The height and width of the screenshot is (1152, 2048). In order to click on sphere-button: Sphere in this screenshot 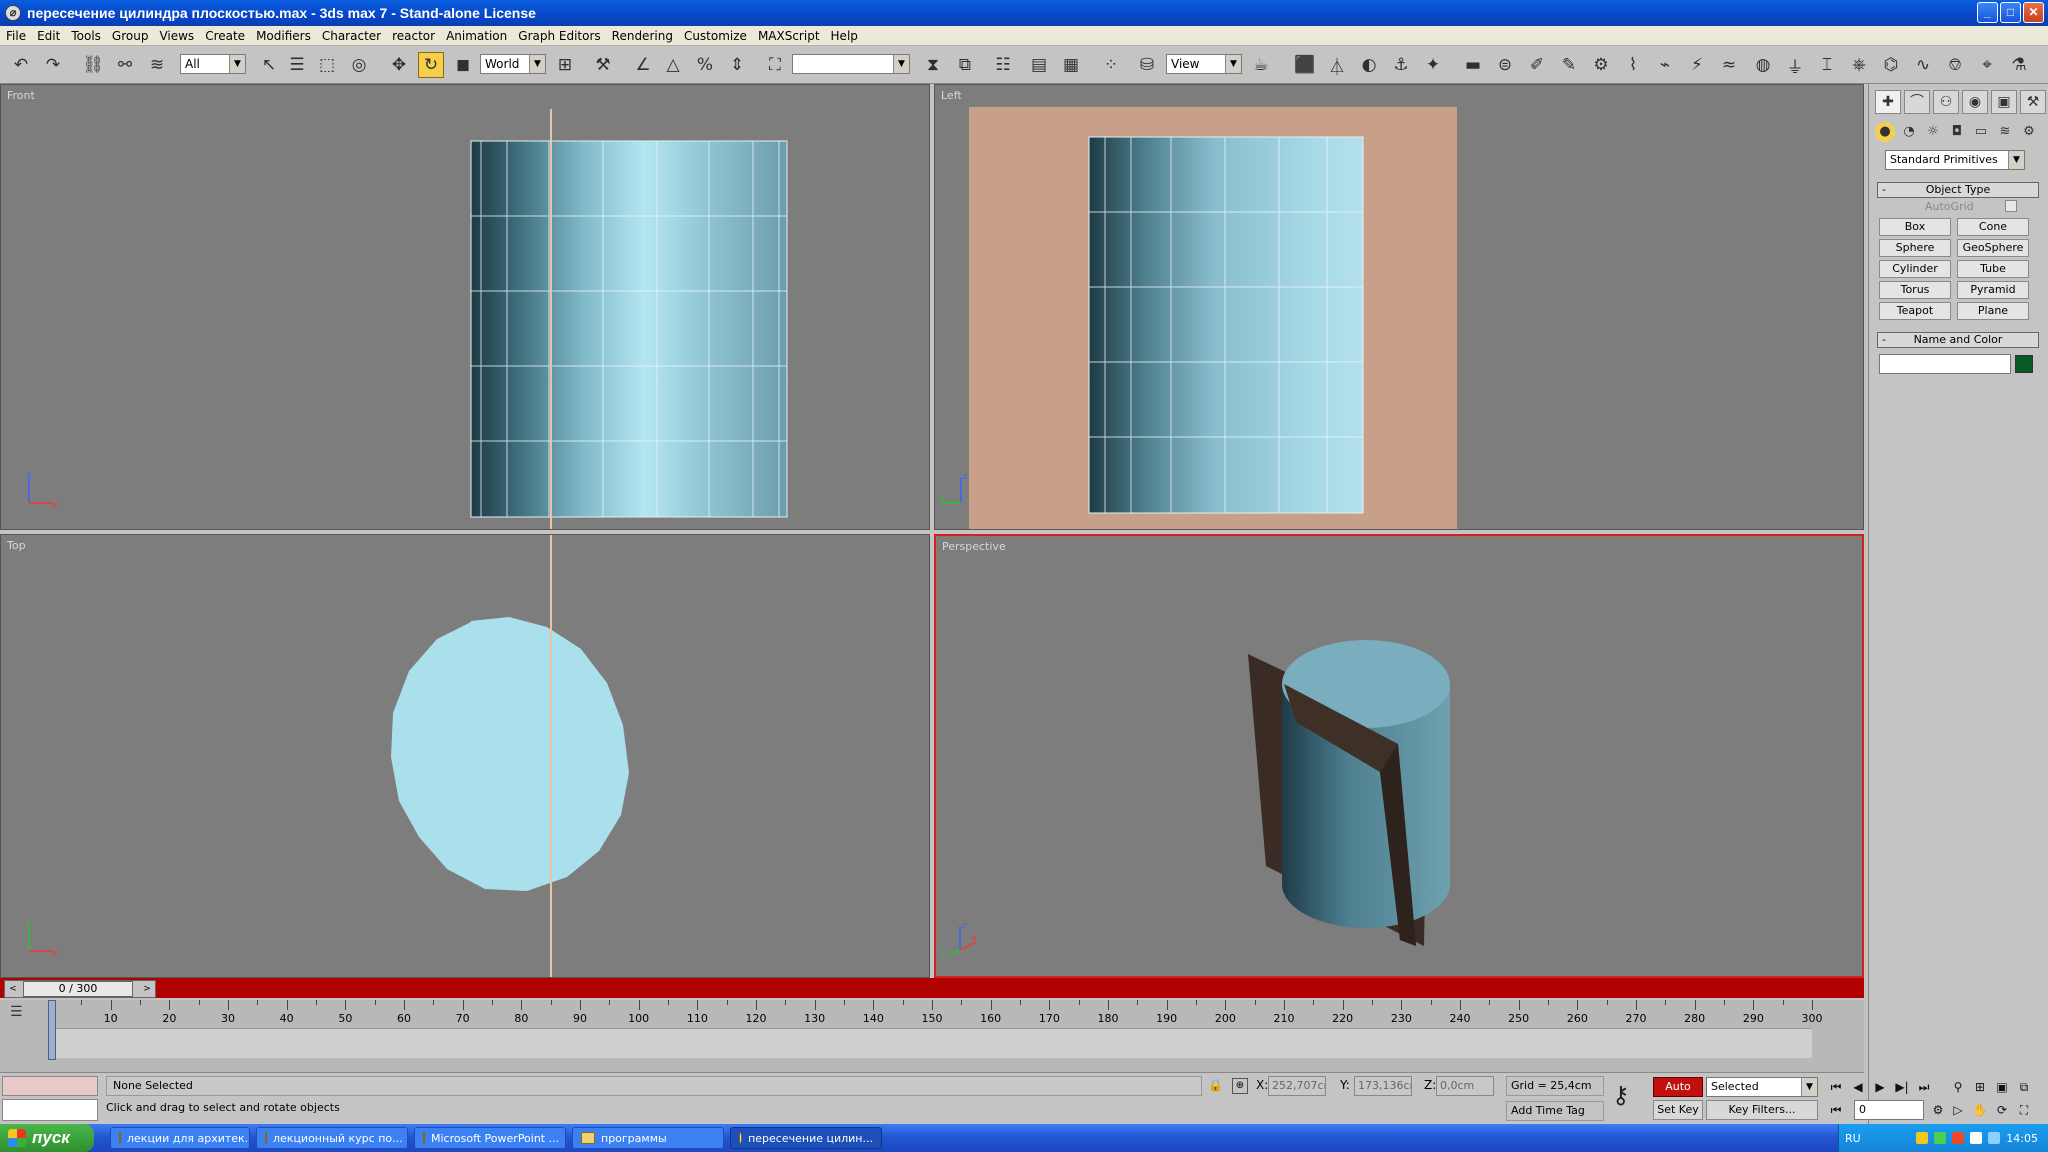, I will do `click(1915, 248)`.